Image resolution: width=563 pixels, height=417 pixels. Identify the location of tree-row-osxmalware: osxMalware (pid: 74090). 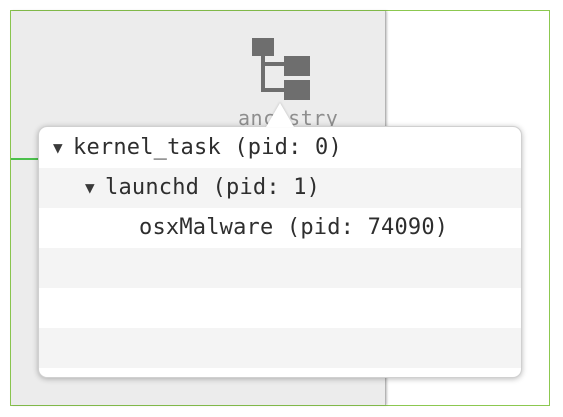
(280, 228).